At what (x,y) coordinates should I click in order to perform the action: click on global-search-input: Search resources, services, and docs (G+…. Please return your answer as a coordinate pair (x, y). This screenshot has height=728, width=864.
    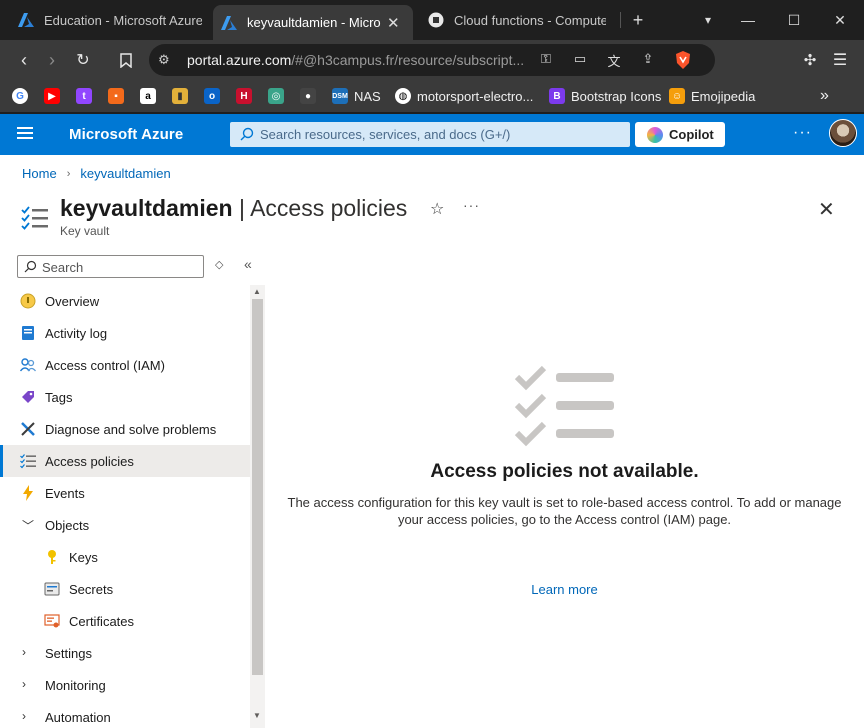
    Looking at the image, I should click on (430, 134).